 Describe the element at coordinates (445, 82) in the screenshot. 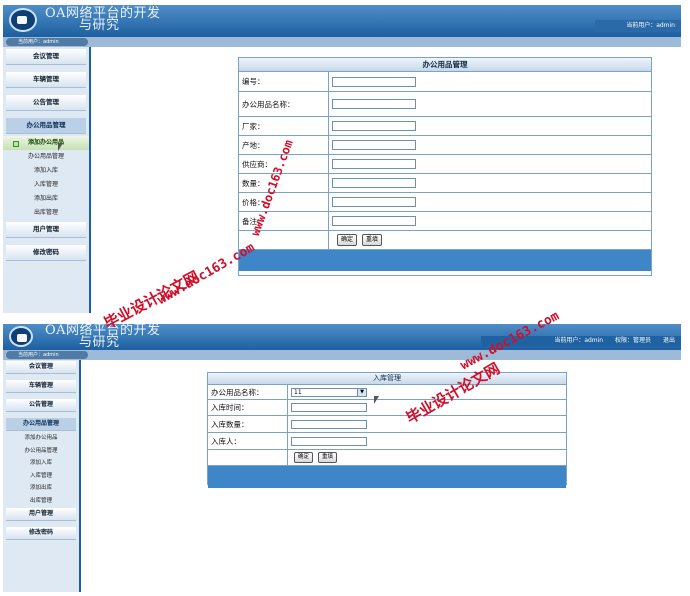

I see `form-row: 编号：` at that location.